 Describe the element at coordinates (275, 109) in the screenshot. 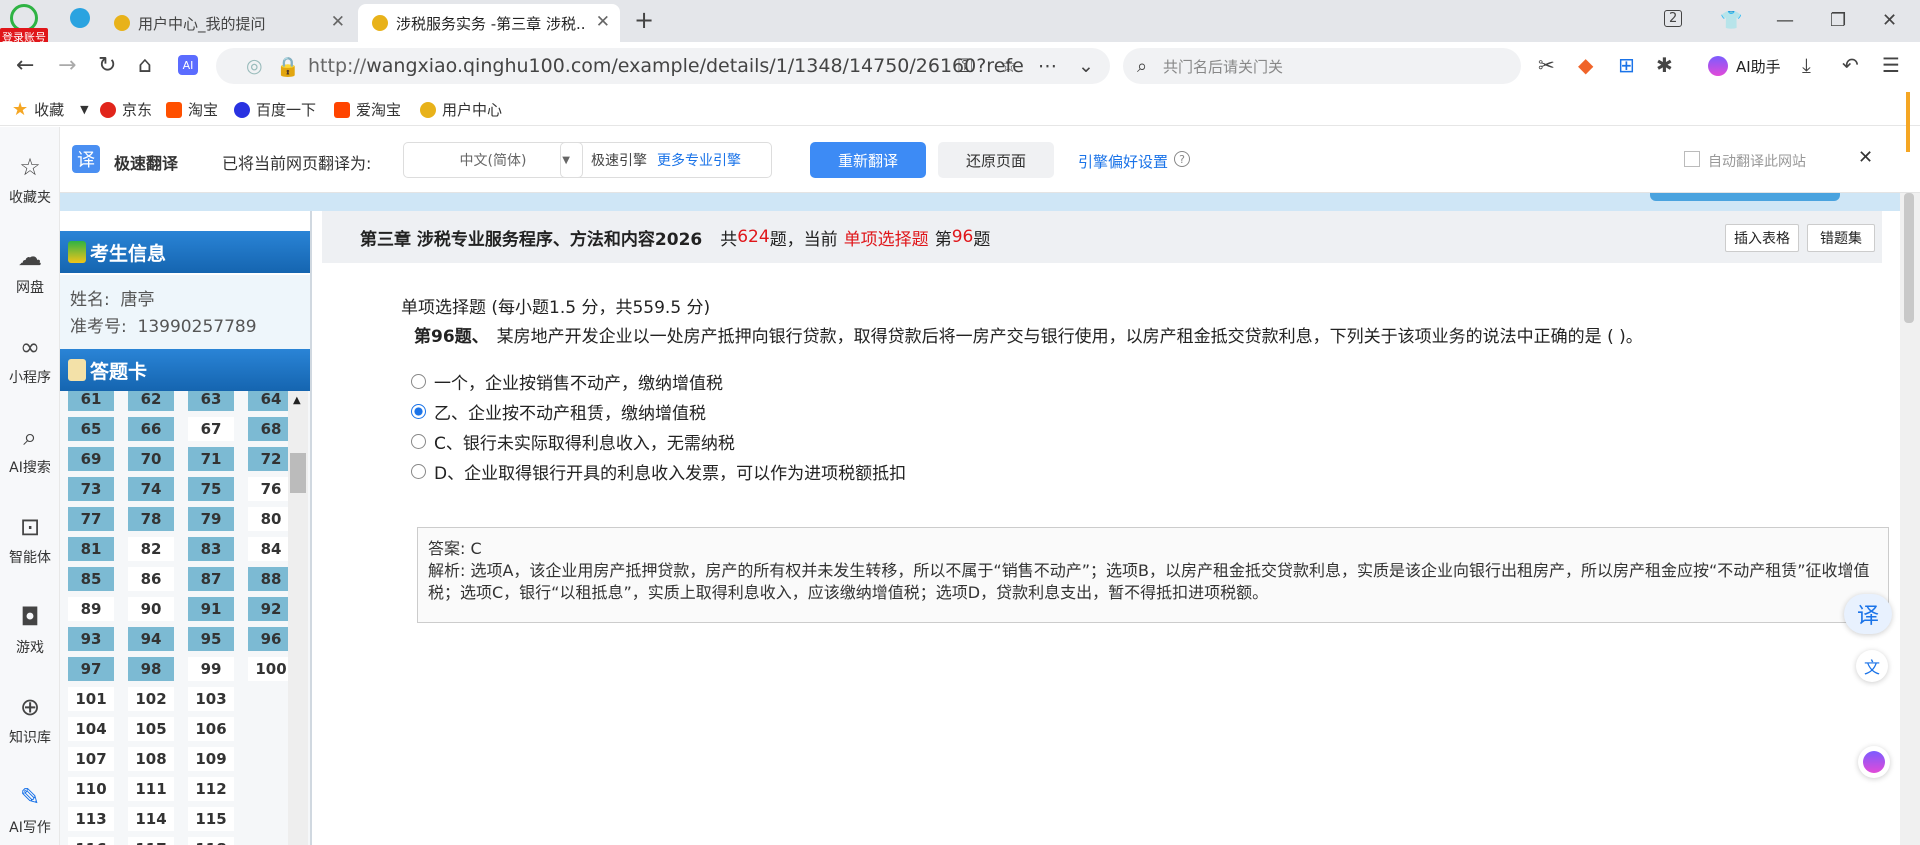

I see `bookmark-baidu: 百度一下` at that location.